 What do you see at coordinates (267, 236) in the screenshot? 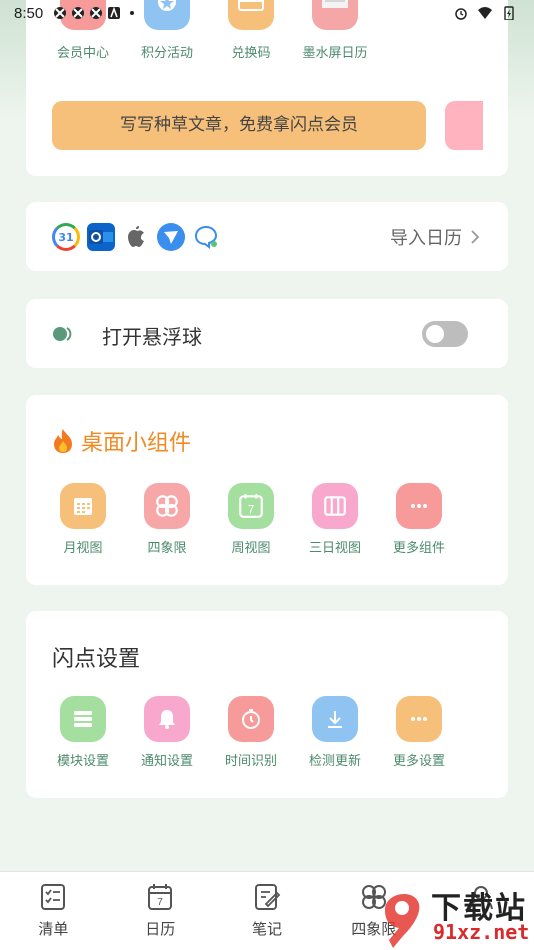
I see `import-calendar-card: 31 导入日历` at bounding box center [267, 236].